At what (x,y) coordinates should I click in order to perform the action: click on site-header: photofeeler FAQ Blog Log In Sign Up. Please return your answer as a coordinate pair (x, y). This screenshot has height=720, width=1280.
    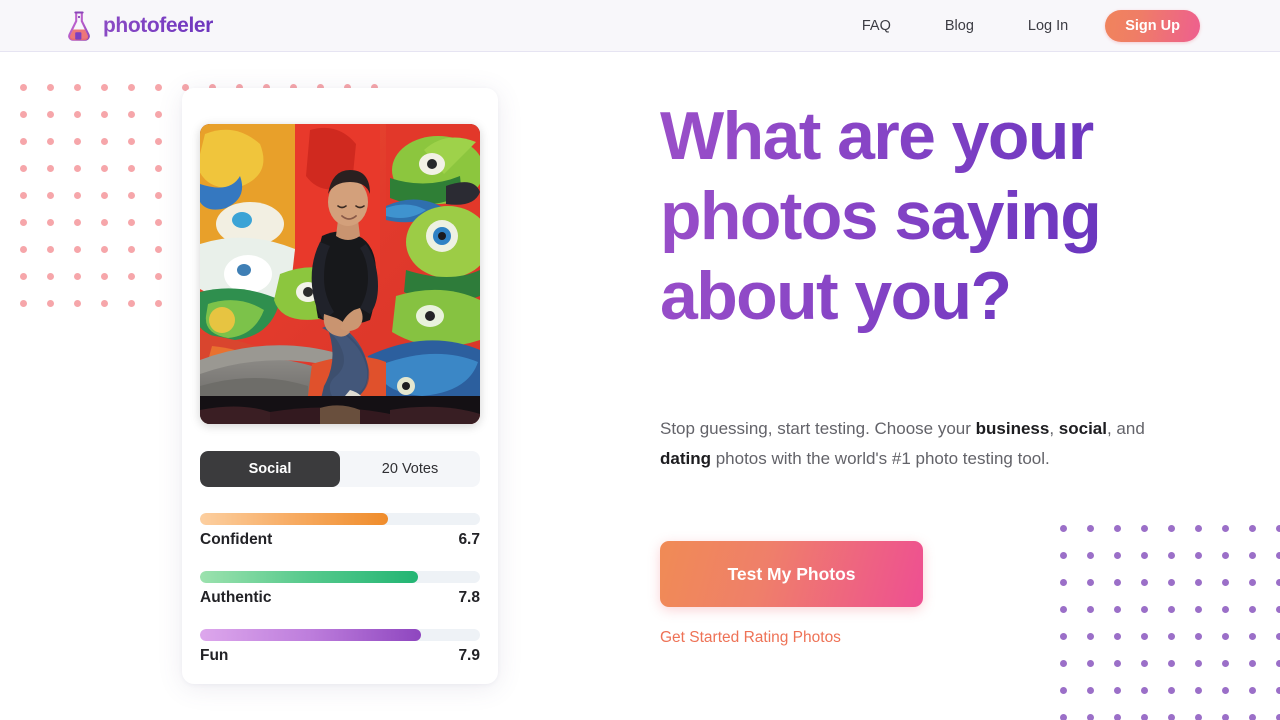
    Looking at the image, I should click on (640, 26).